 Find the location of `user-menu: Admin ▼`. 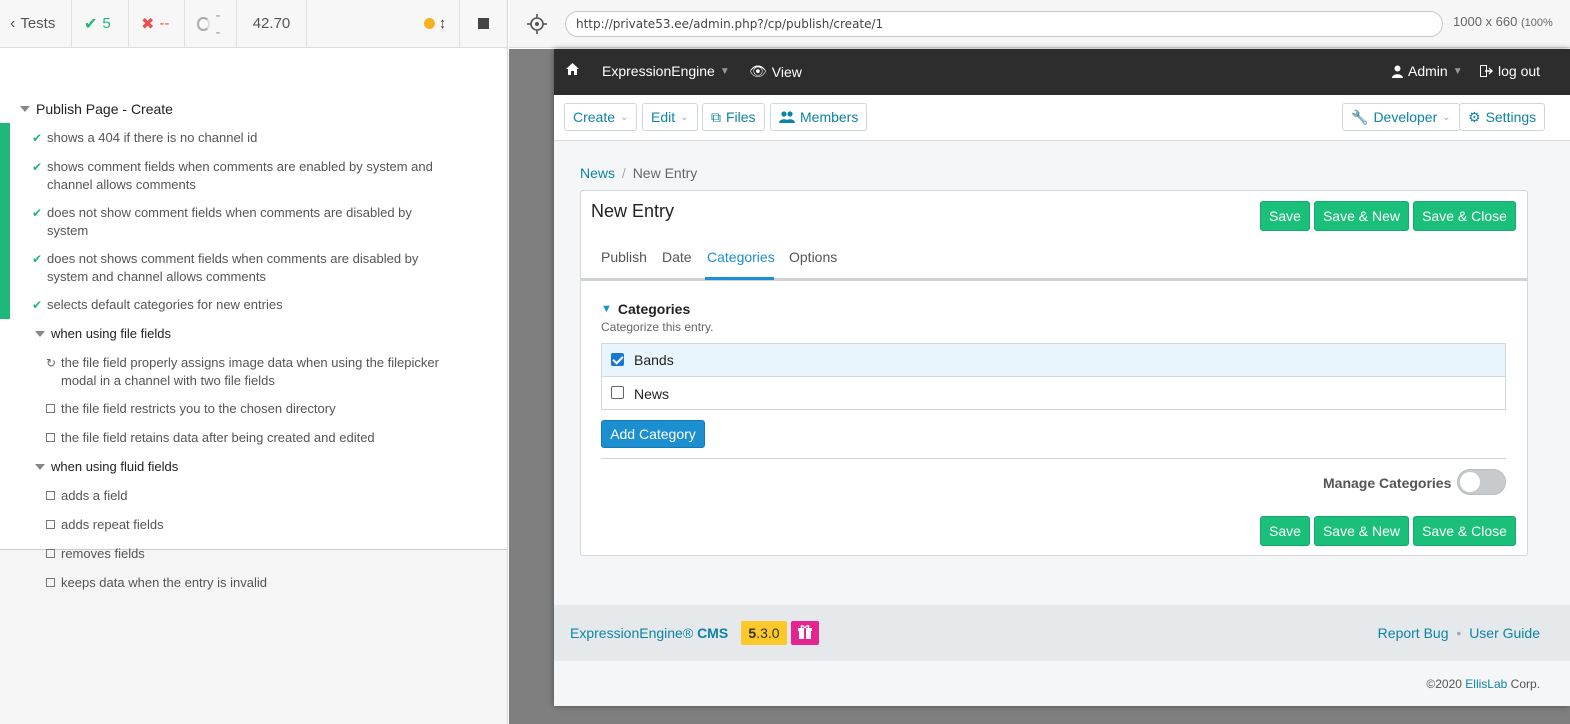

user-menu: Admin ▼ is located at coordinates (1427, 71).